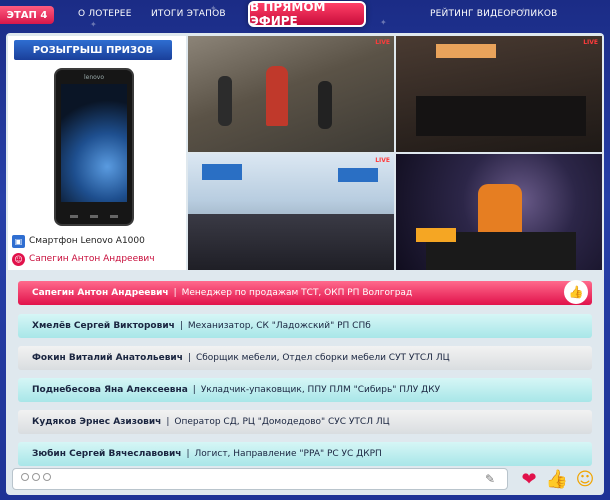 The width and height of the screenshot is (610, 500). Describe the element at coordinates (18, 241) in the screenshot. I see `gift-icon: ▣` at that location.